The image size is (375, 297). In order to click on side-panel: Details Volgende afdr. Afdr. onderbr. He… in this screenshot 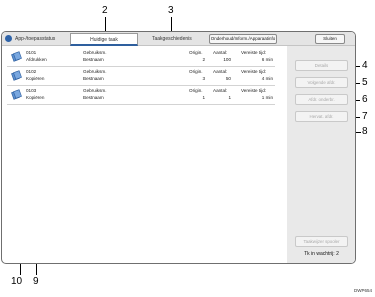, I will do `click(321, 154)`.